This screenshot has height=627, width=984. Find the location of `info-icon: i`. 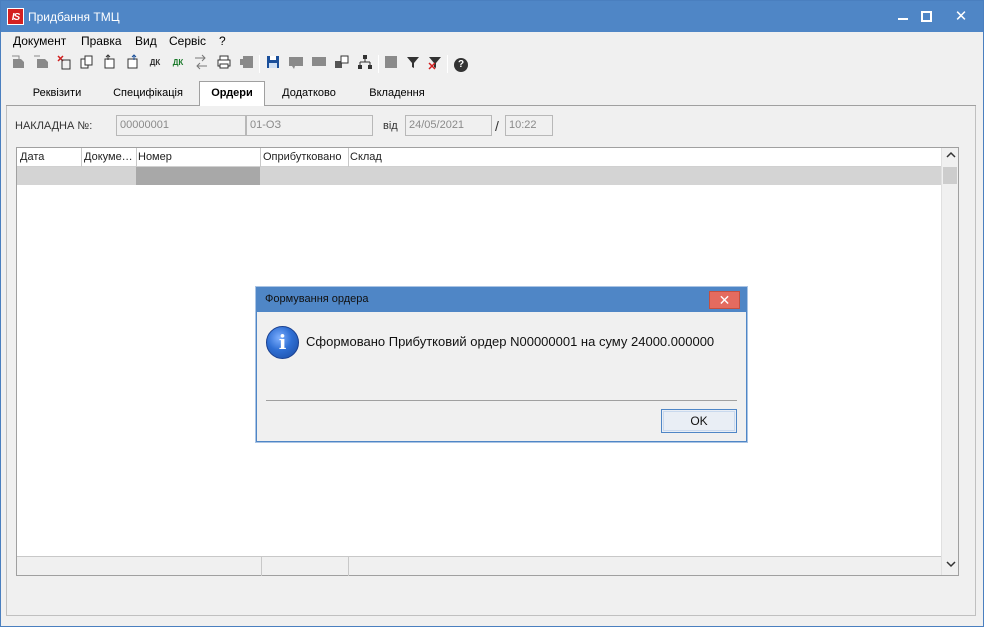

info-icon: i is located at coordinates (282, 342).